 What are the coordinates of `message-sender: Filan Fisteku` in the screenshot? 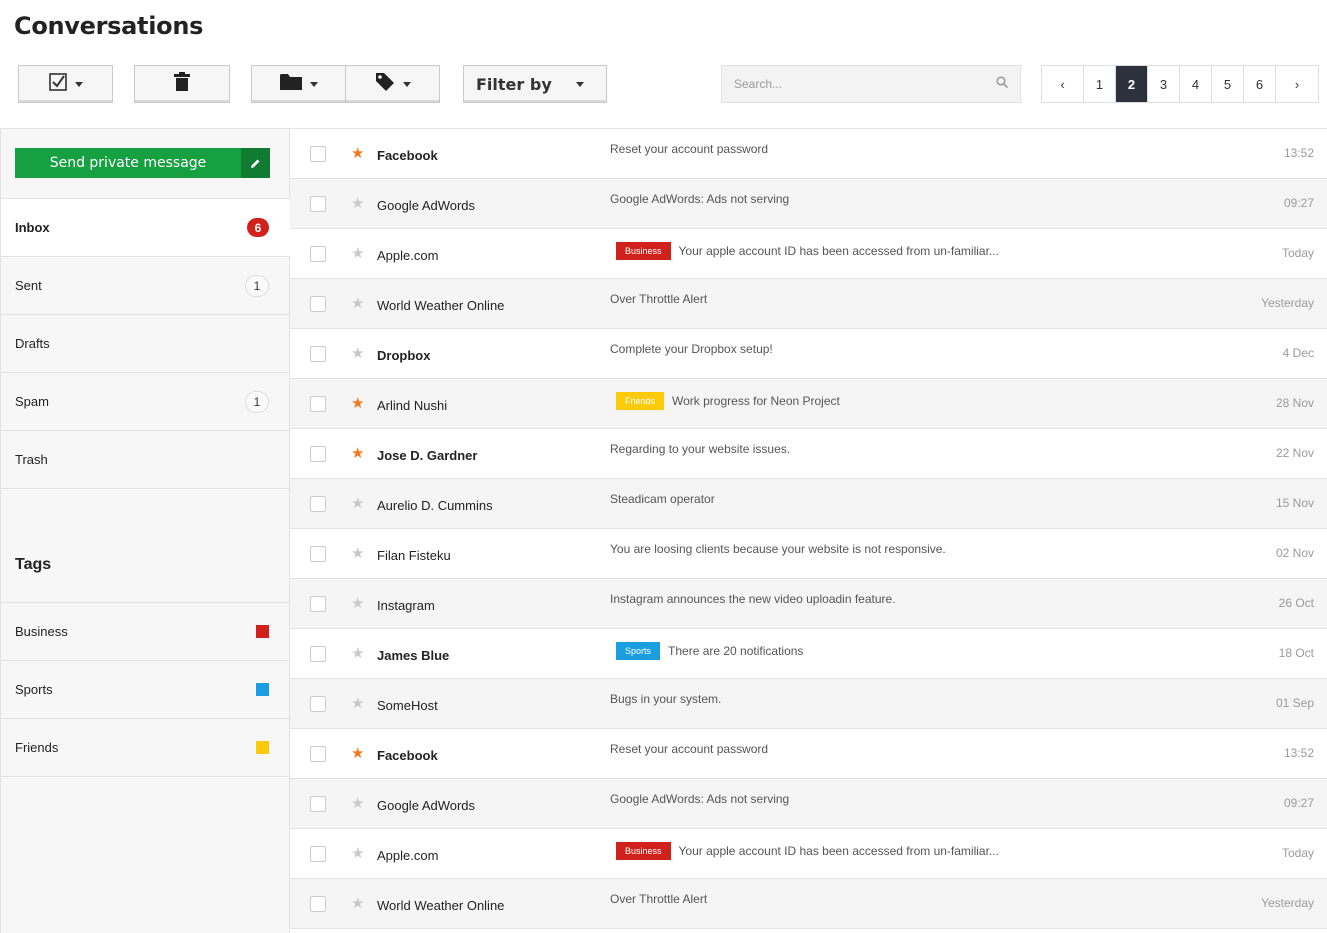 It's located at (414, 555).